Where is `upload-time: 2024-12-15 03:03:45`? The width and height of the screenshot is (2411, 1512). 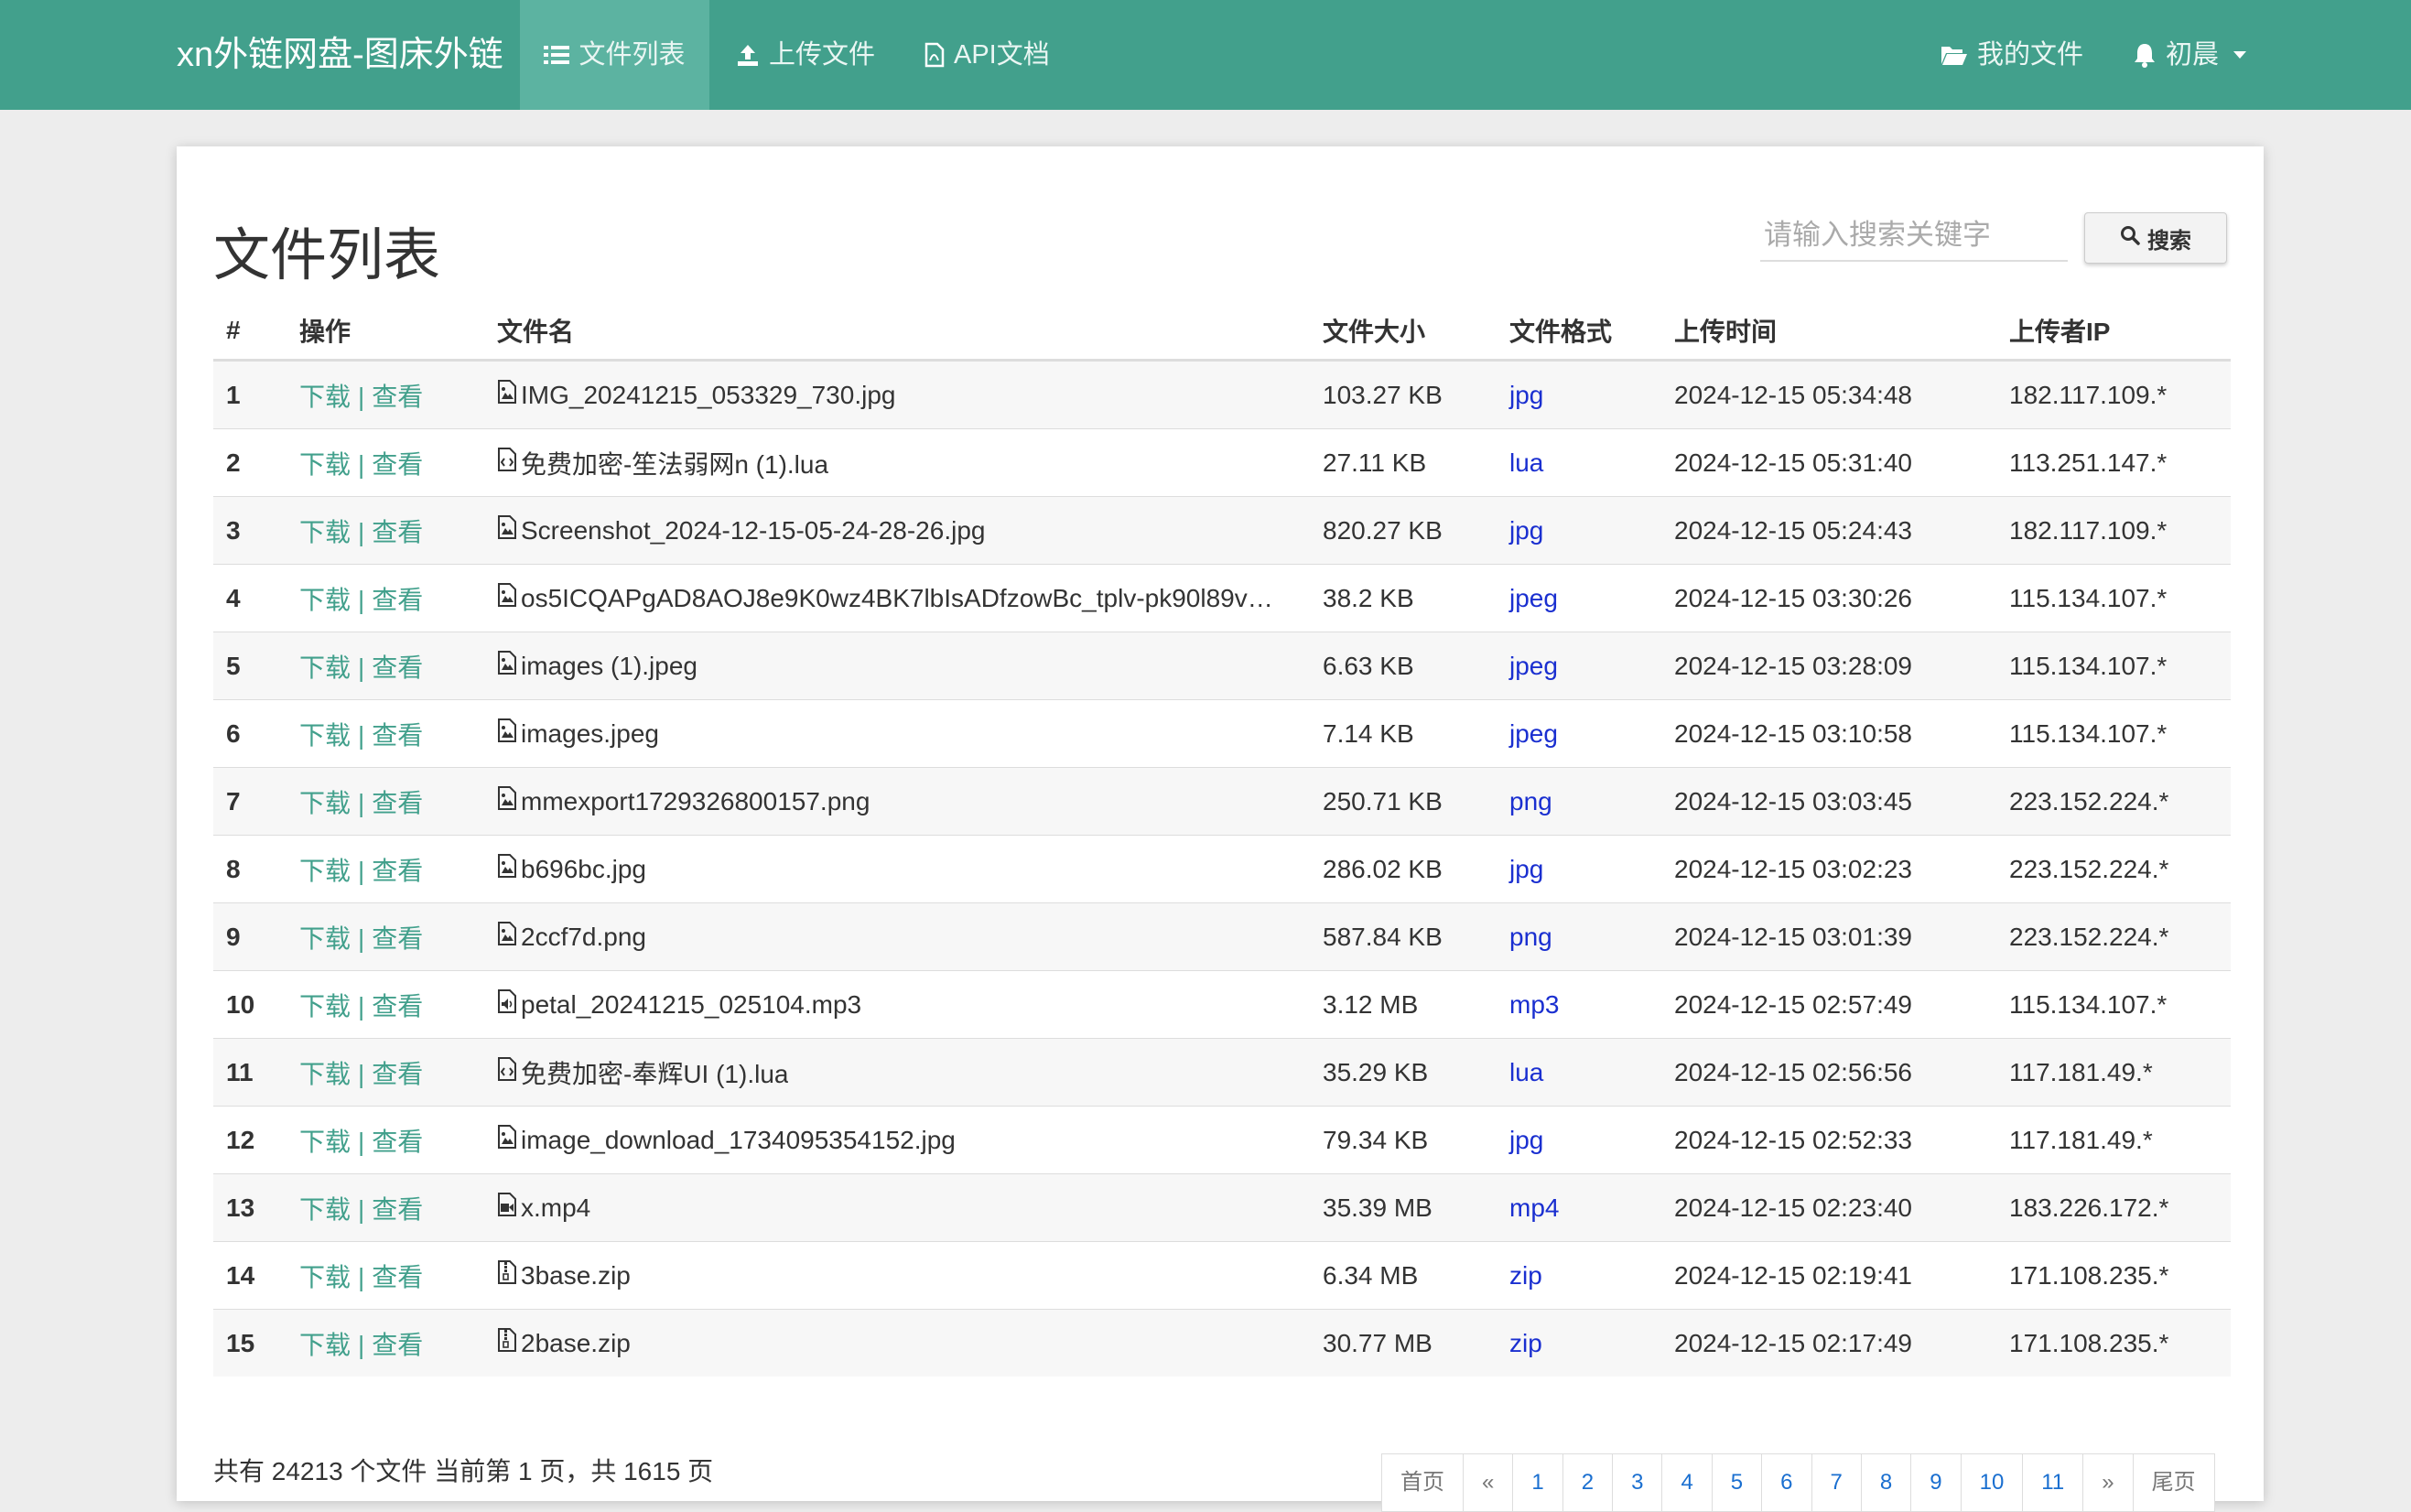 upload-time: 2024-12-15 03:03:45 is located at coordinates (1828, 801).